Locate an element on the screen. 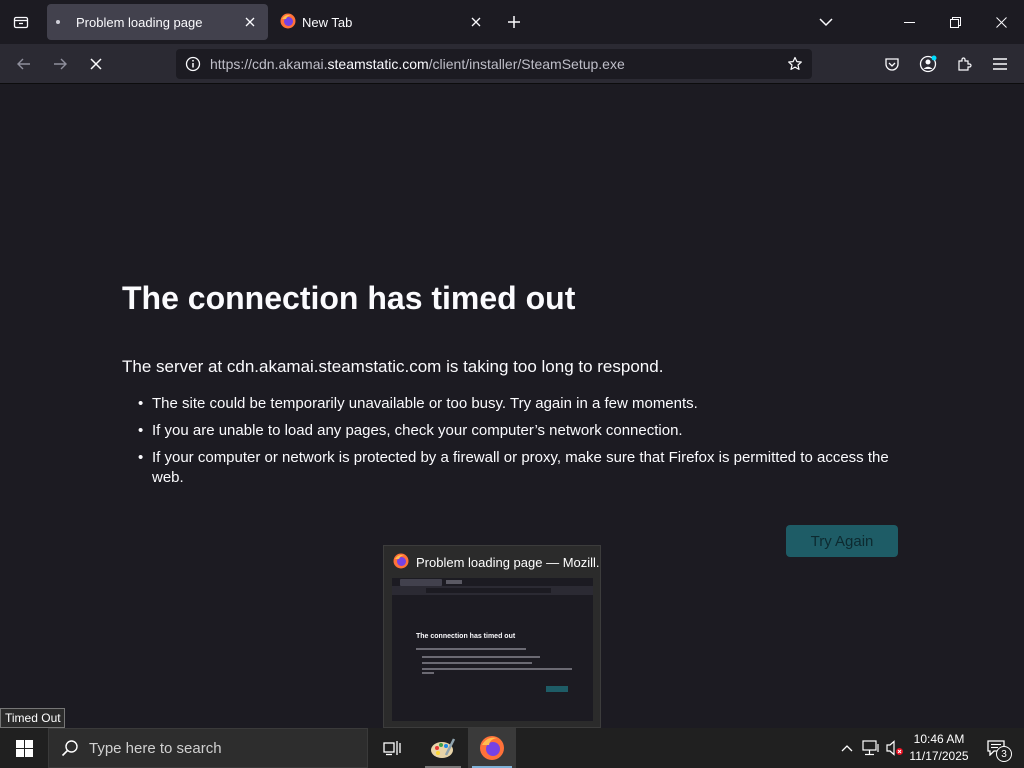  search-icon is located at coordinates (70, 748).